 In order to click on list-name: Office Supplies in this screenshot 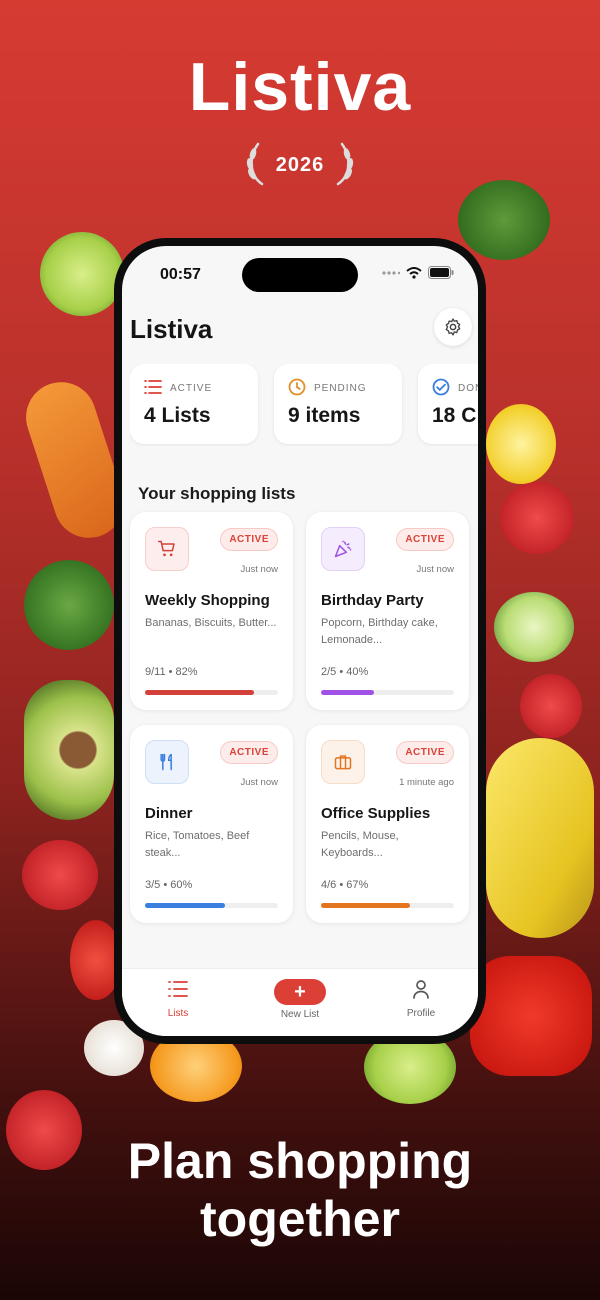, I will do `click(376, 813)`.